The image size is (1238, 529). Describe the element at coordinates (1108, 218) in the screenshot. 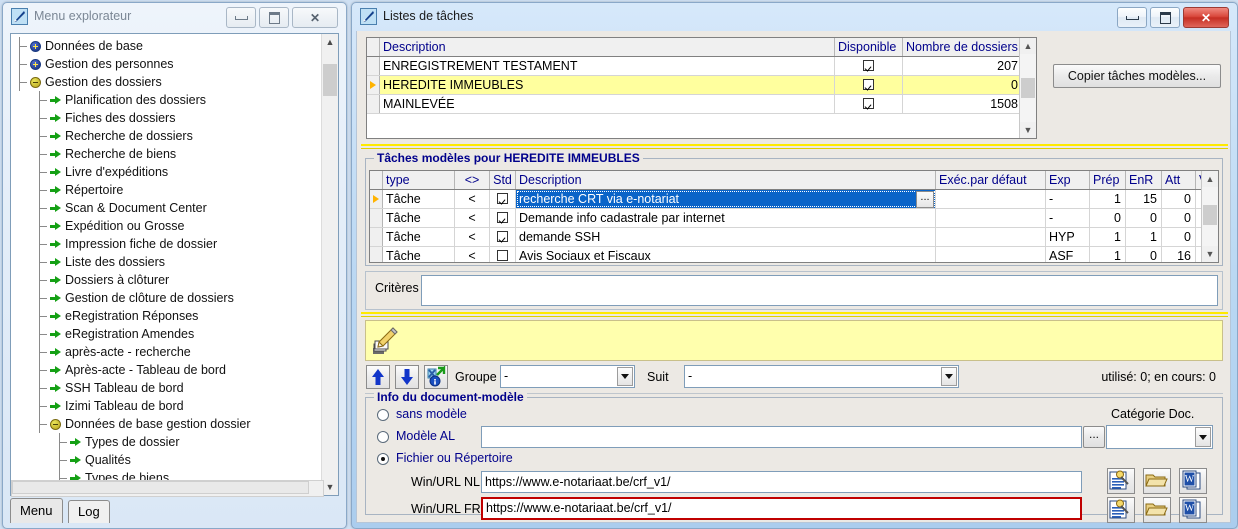

I see `cell-prep: 0` at that location.